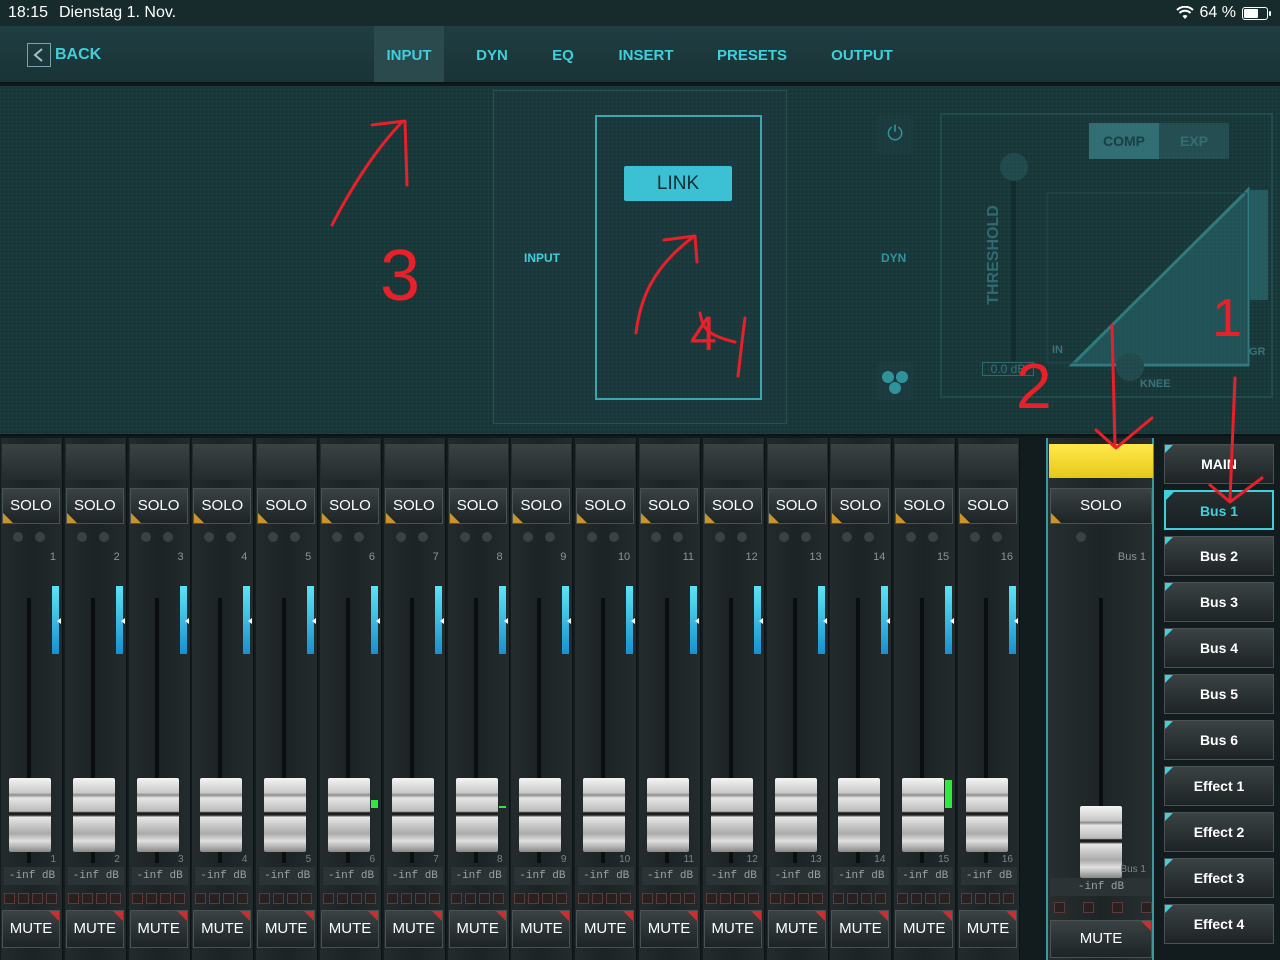  What do you see at coordinates (1219, 786) in the screenshot?
I see `routing-effect-1: Effect 1` at bounding box center [1219, 786].